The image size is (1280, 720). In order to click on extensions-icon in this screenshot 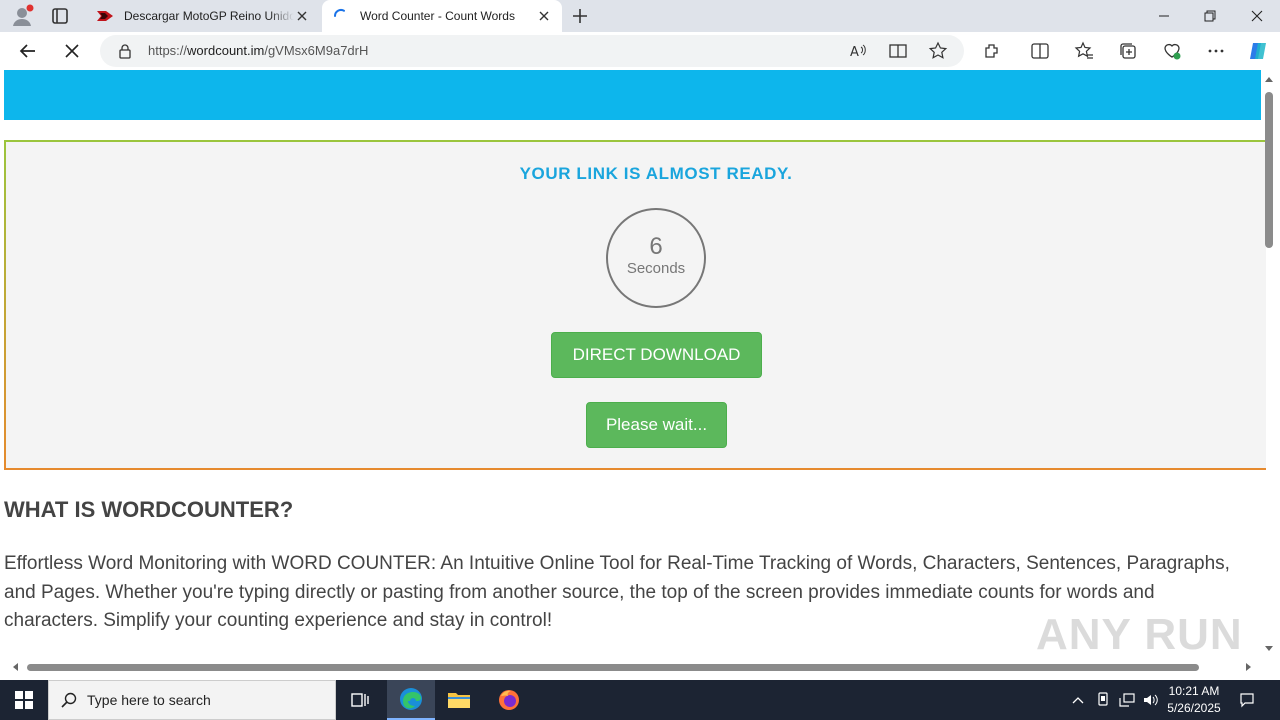, I will do `click(992, 51)`.